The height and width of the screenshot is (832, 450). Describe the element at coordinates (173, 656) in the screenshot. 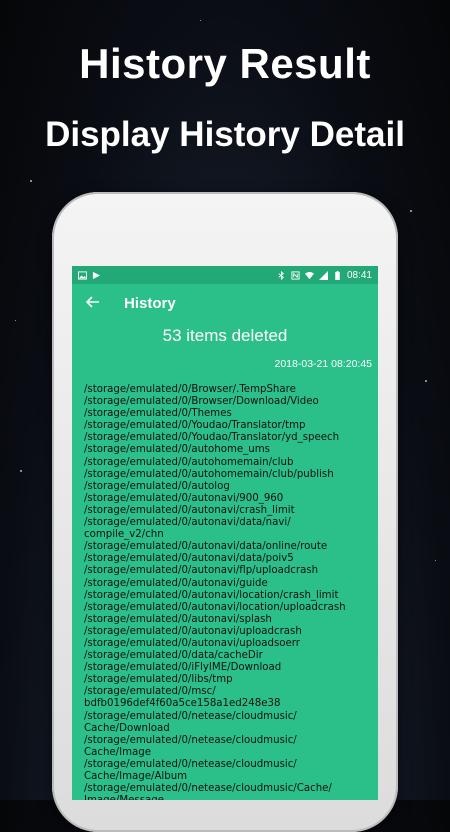

I see `list-item: /storage/emulated/0/data/cacheDir` at that location.